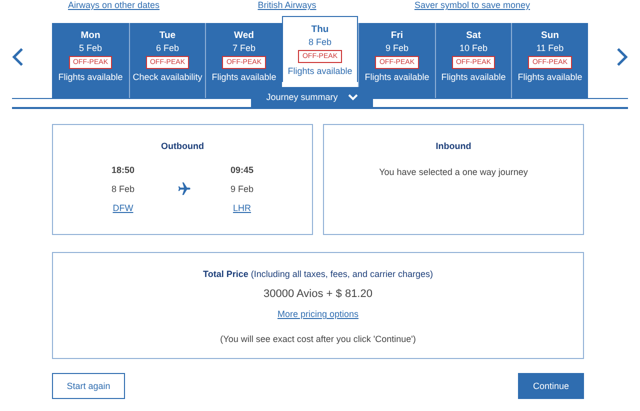 The width and height of the screenshot is (640, 411). I want to click on text-link: British Airways, so click(287, 5).